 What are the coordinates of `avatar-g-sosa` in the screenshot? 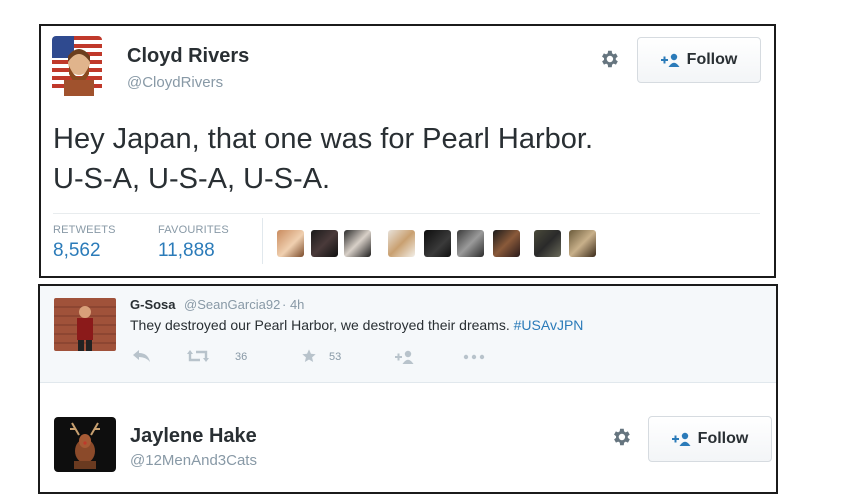 It's located at (85, 324).